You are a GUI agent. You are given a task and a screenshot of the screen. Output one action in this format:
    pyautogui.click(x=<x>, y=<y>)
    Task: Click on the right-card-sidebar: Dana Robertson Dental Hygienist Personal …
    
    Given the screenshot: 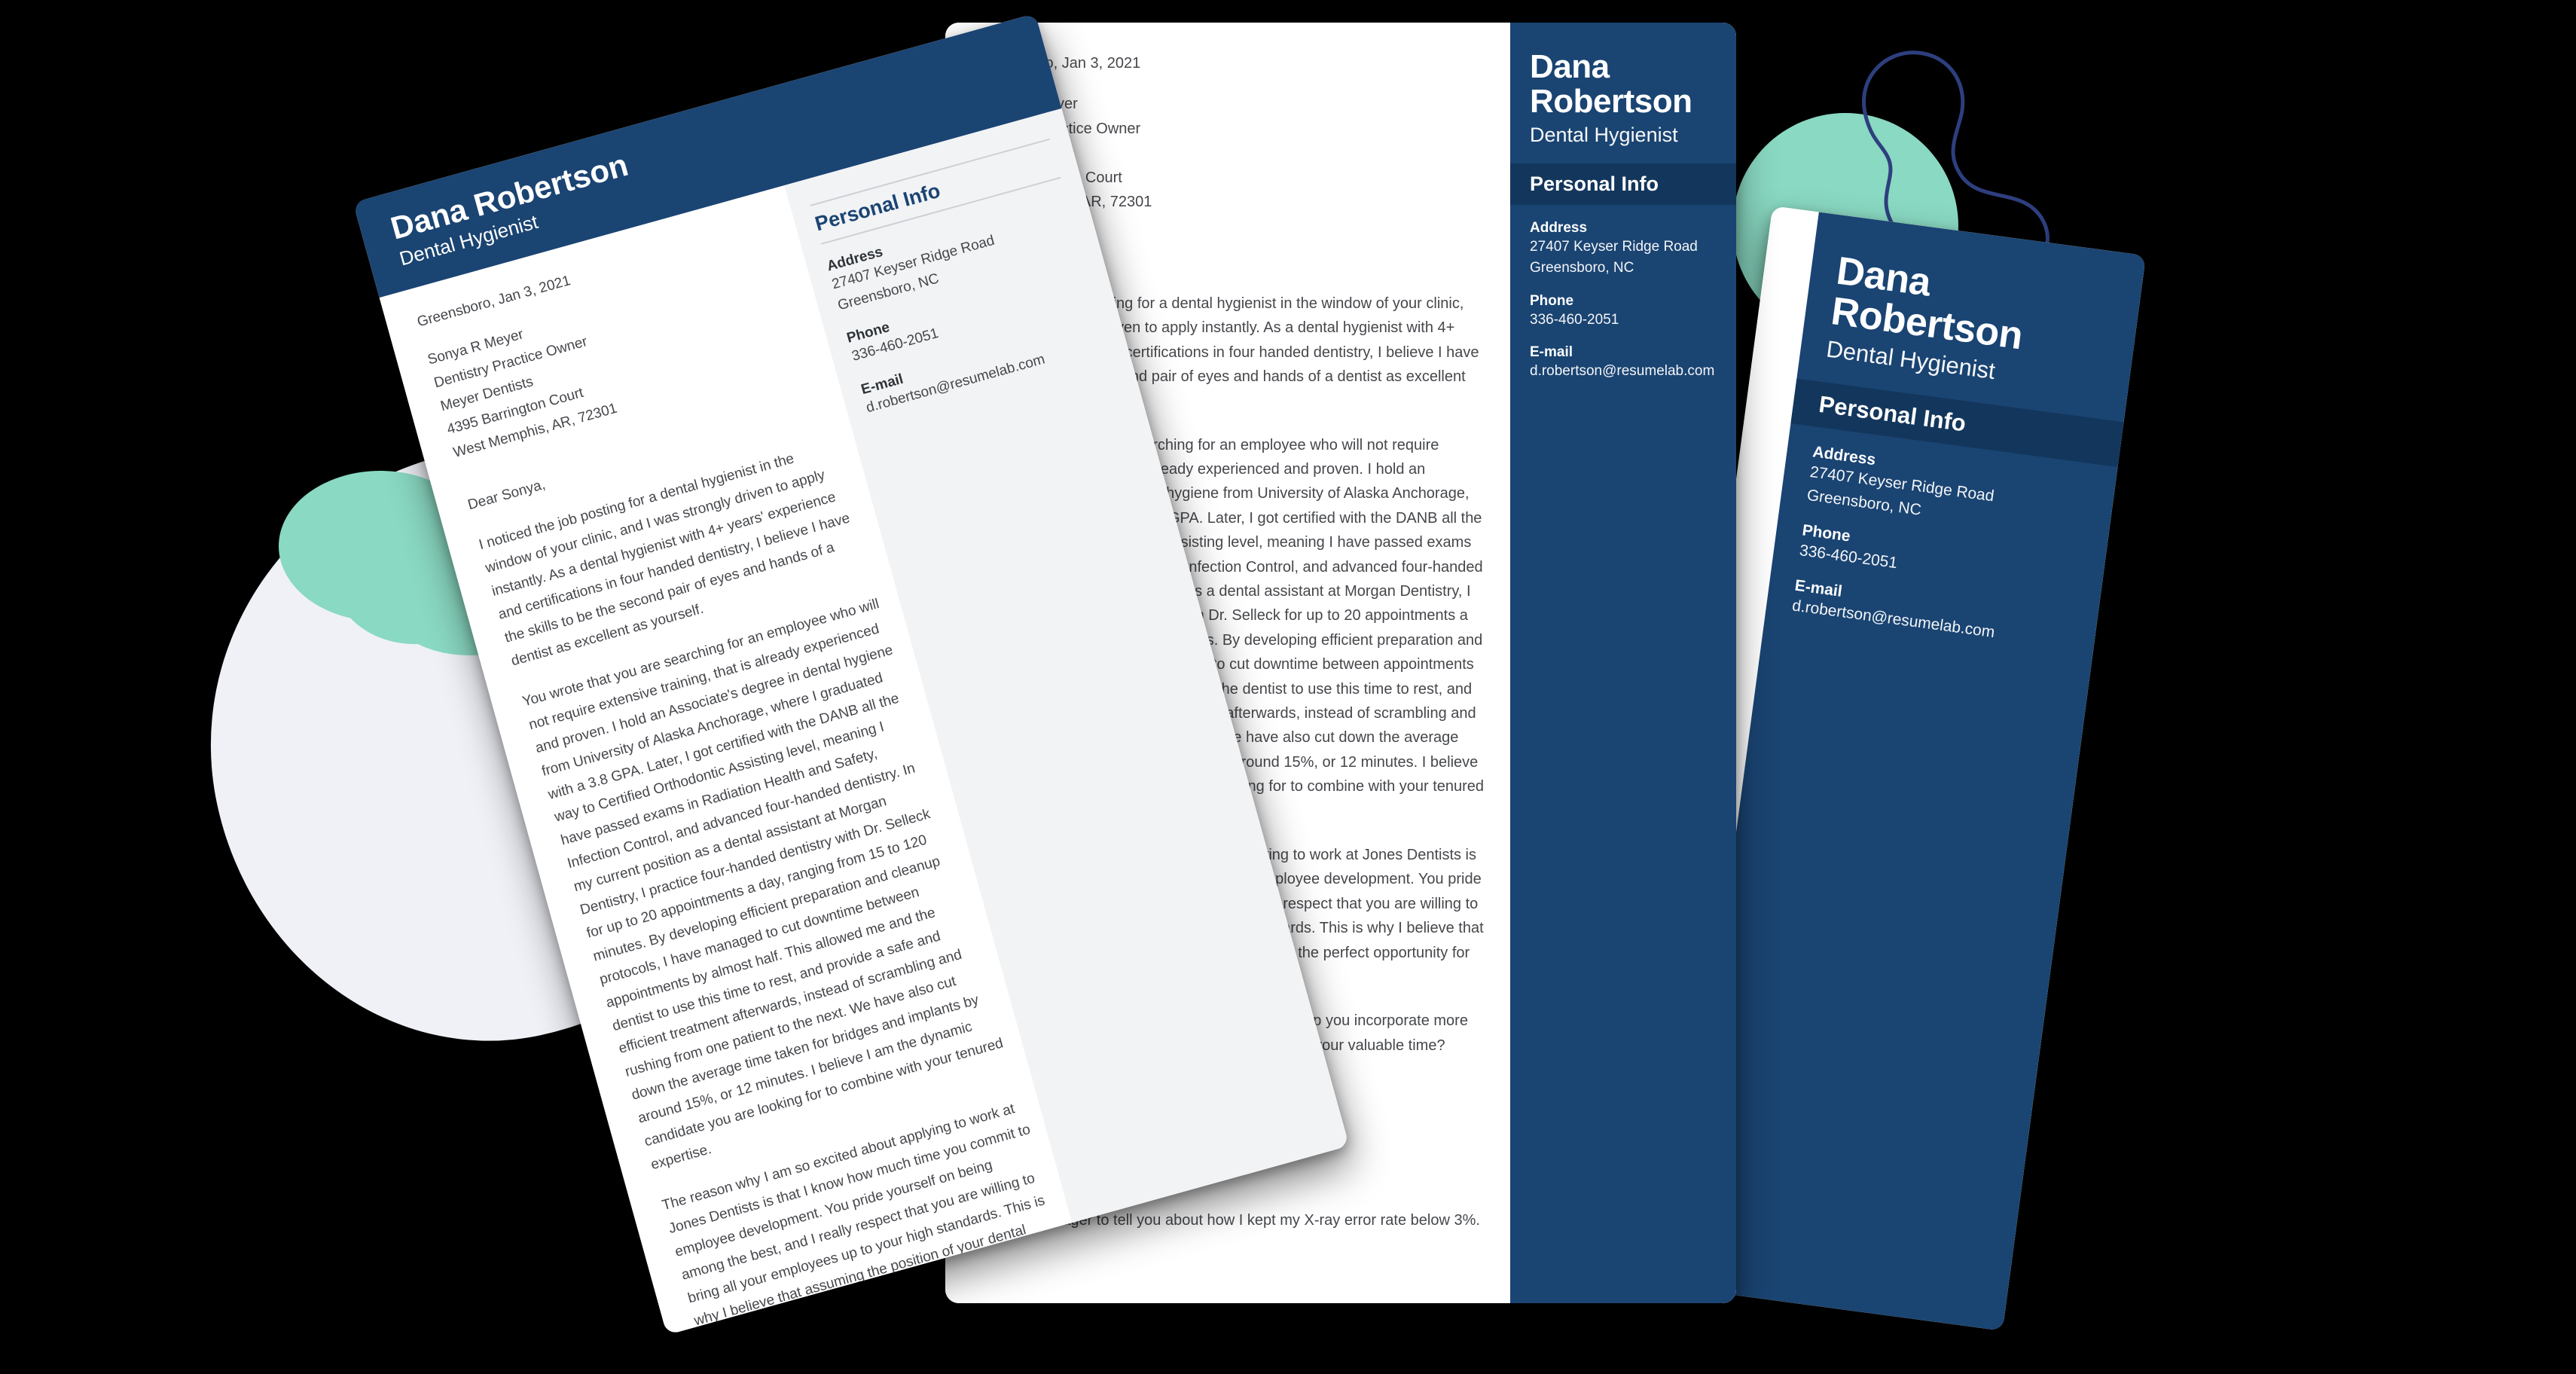 What is the action you would take?
    pyautogui.click(x=1911, y=771)
    